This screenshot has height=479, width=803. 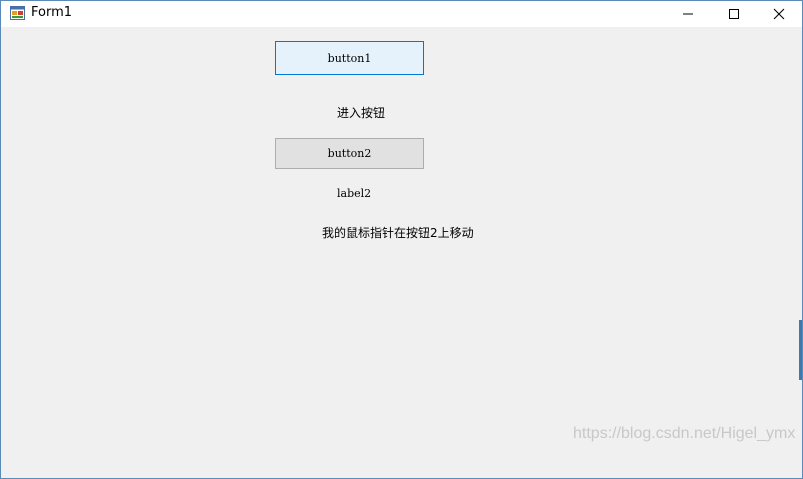 I want to click on close-icon, so click(x=779, y=14).